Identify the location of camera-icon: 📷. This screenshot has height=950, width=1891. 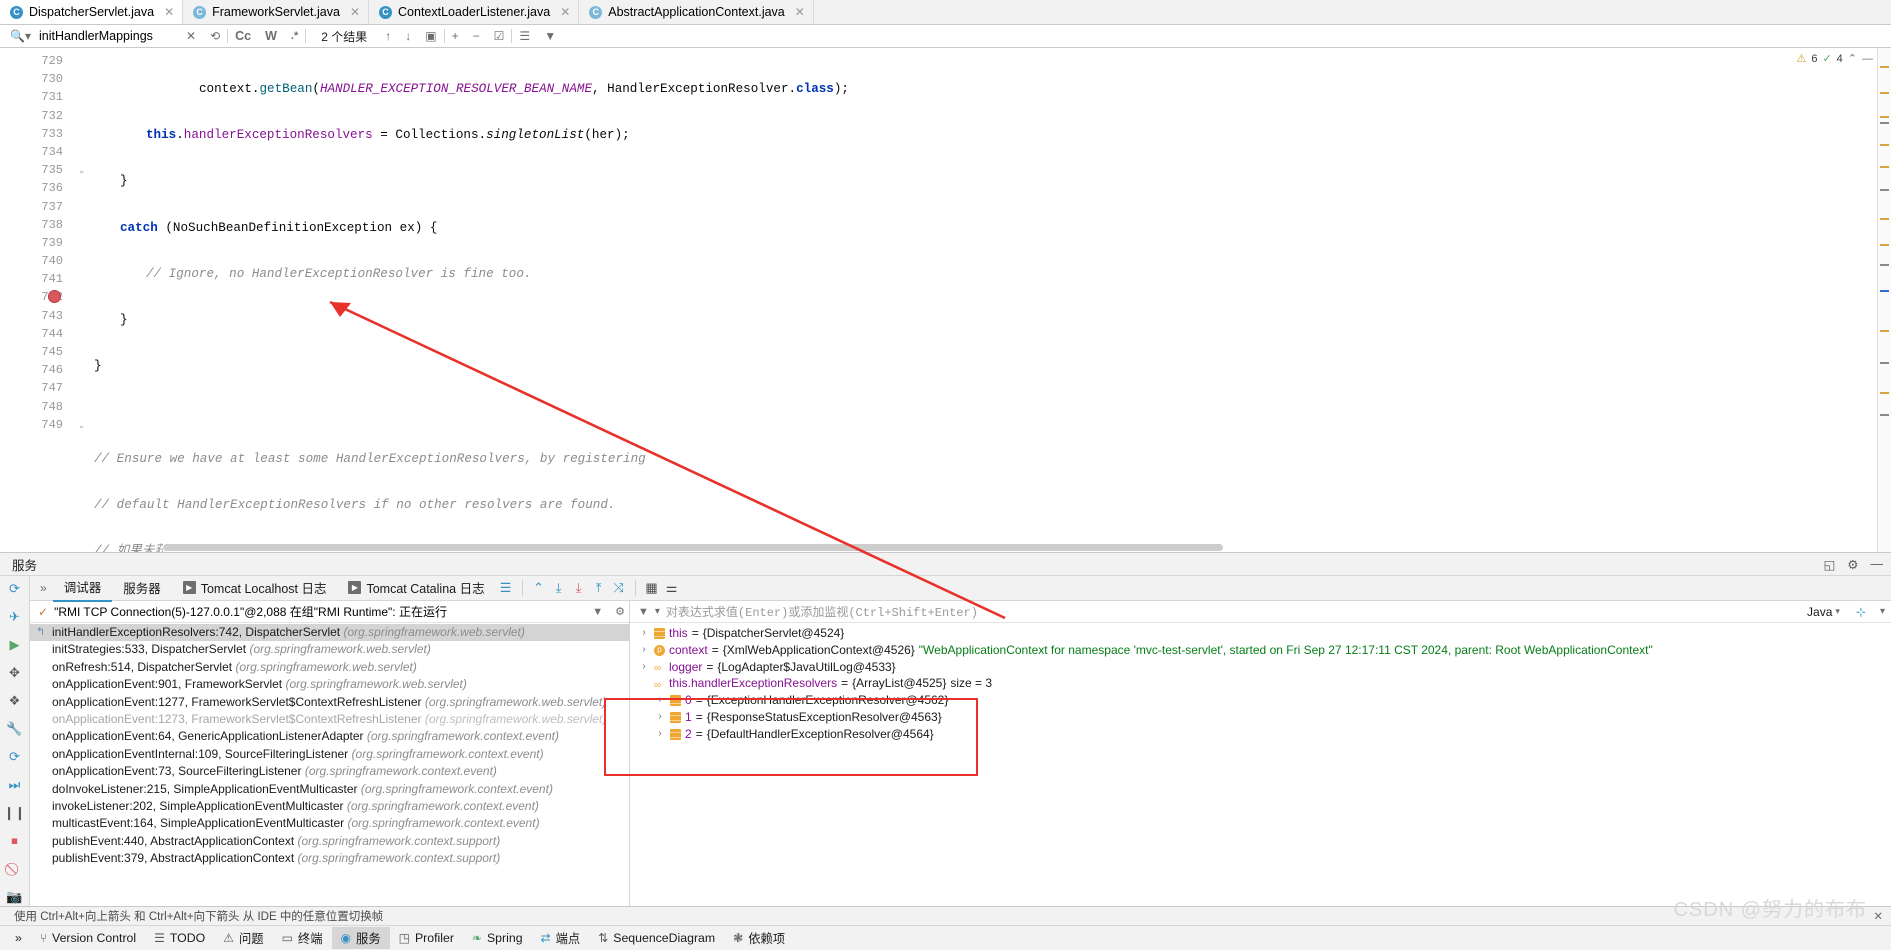
(15, 897).